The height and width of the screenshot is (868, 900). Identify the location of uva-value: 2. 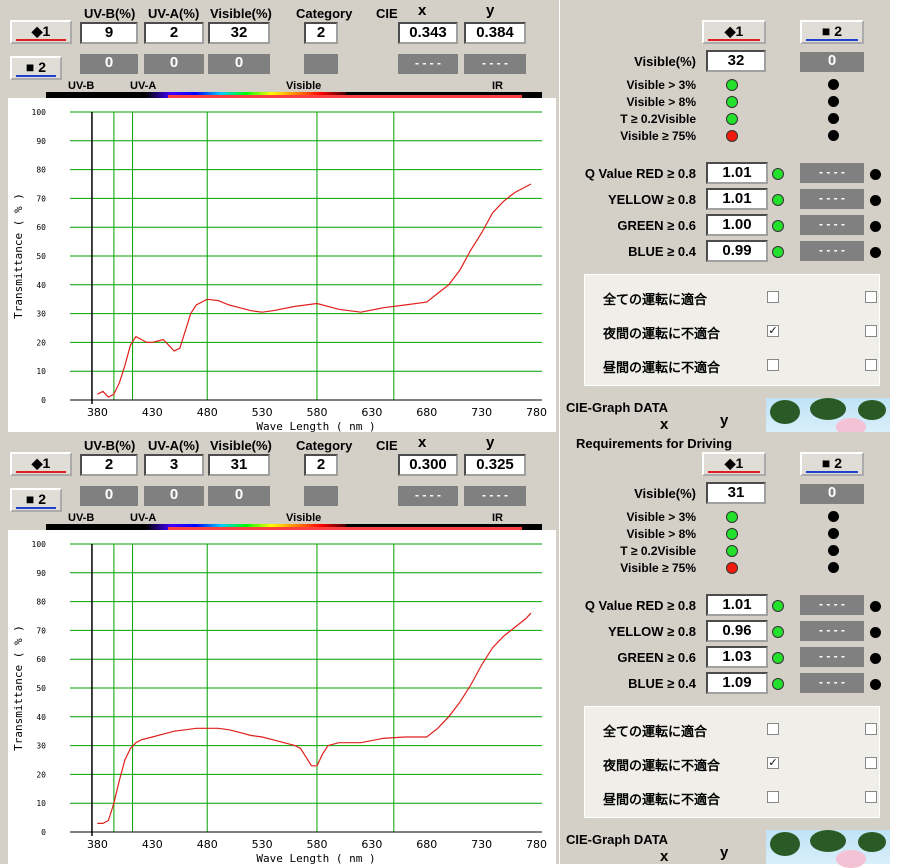
(174, 33).